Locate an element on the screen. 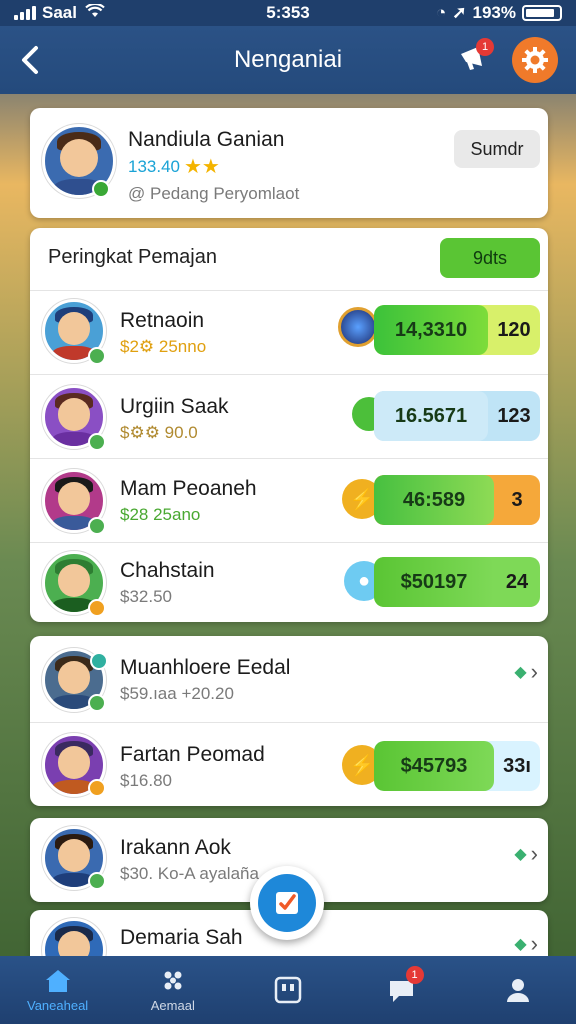 Image resolution: width=576 pixels, height=1024 pixels. player-score-bar: $45793 33ı is located at coordinates (457, 766).